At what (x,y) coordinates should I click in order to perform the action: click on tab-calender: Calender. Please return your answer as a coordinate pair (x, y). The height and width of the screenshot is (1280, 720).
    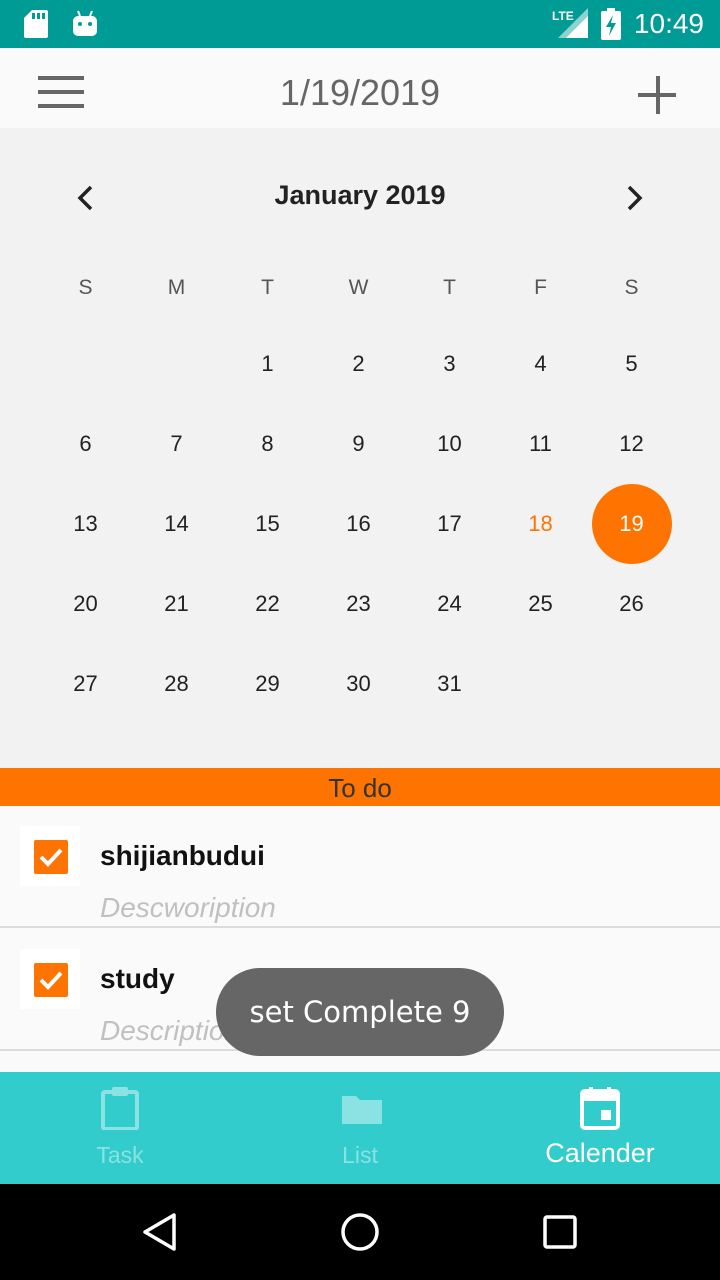
    Looking at the image, I should click on (600, 1128).